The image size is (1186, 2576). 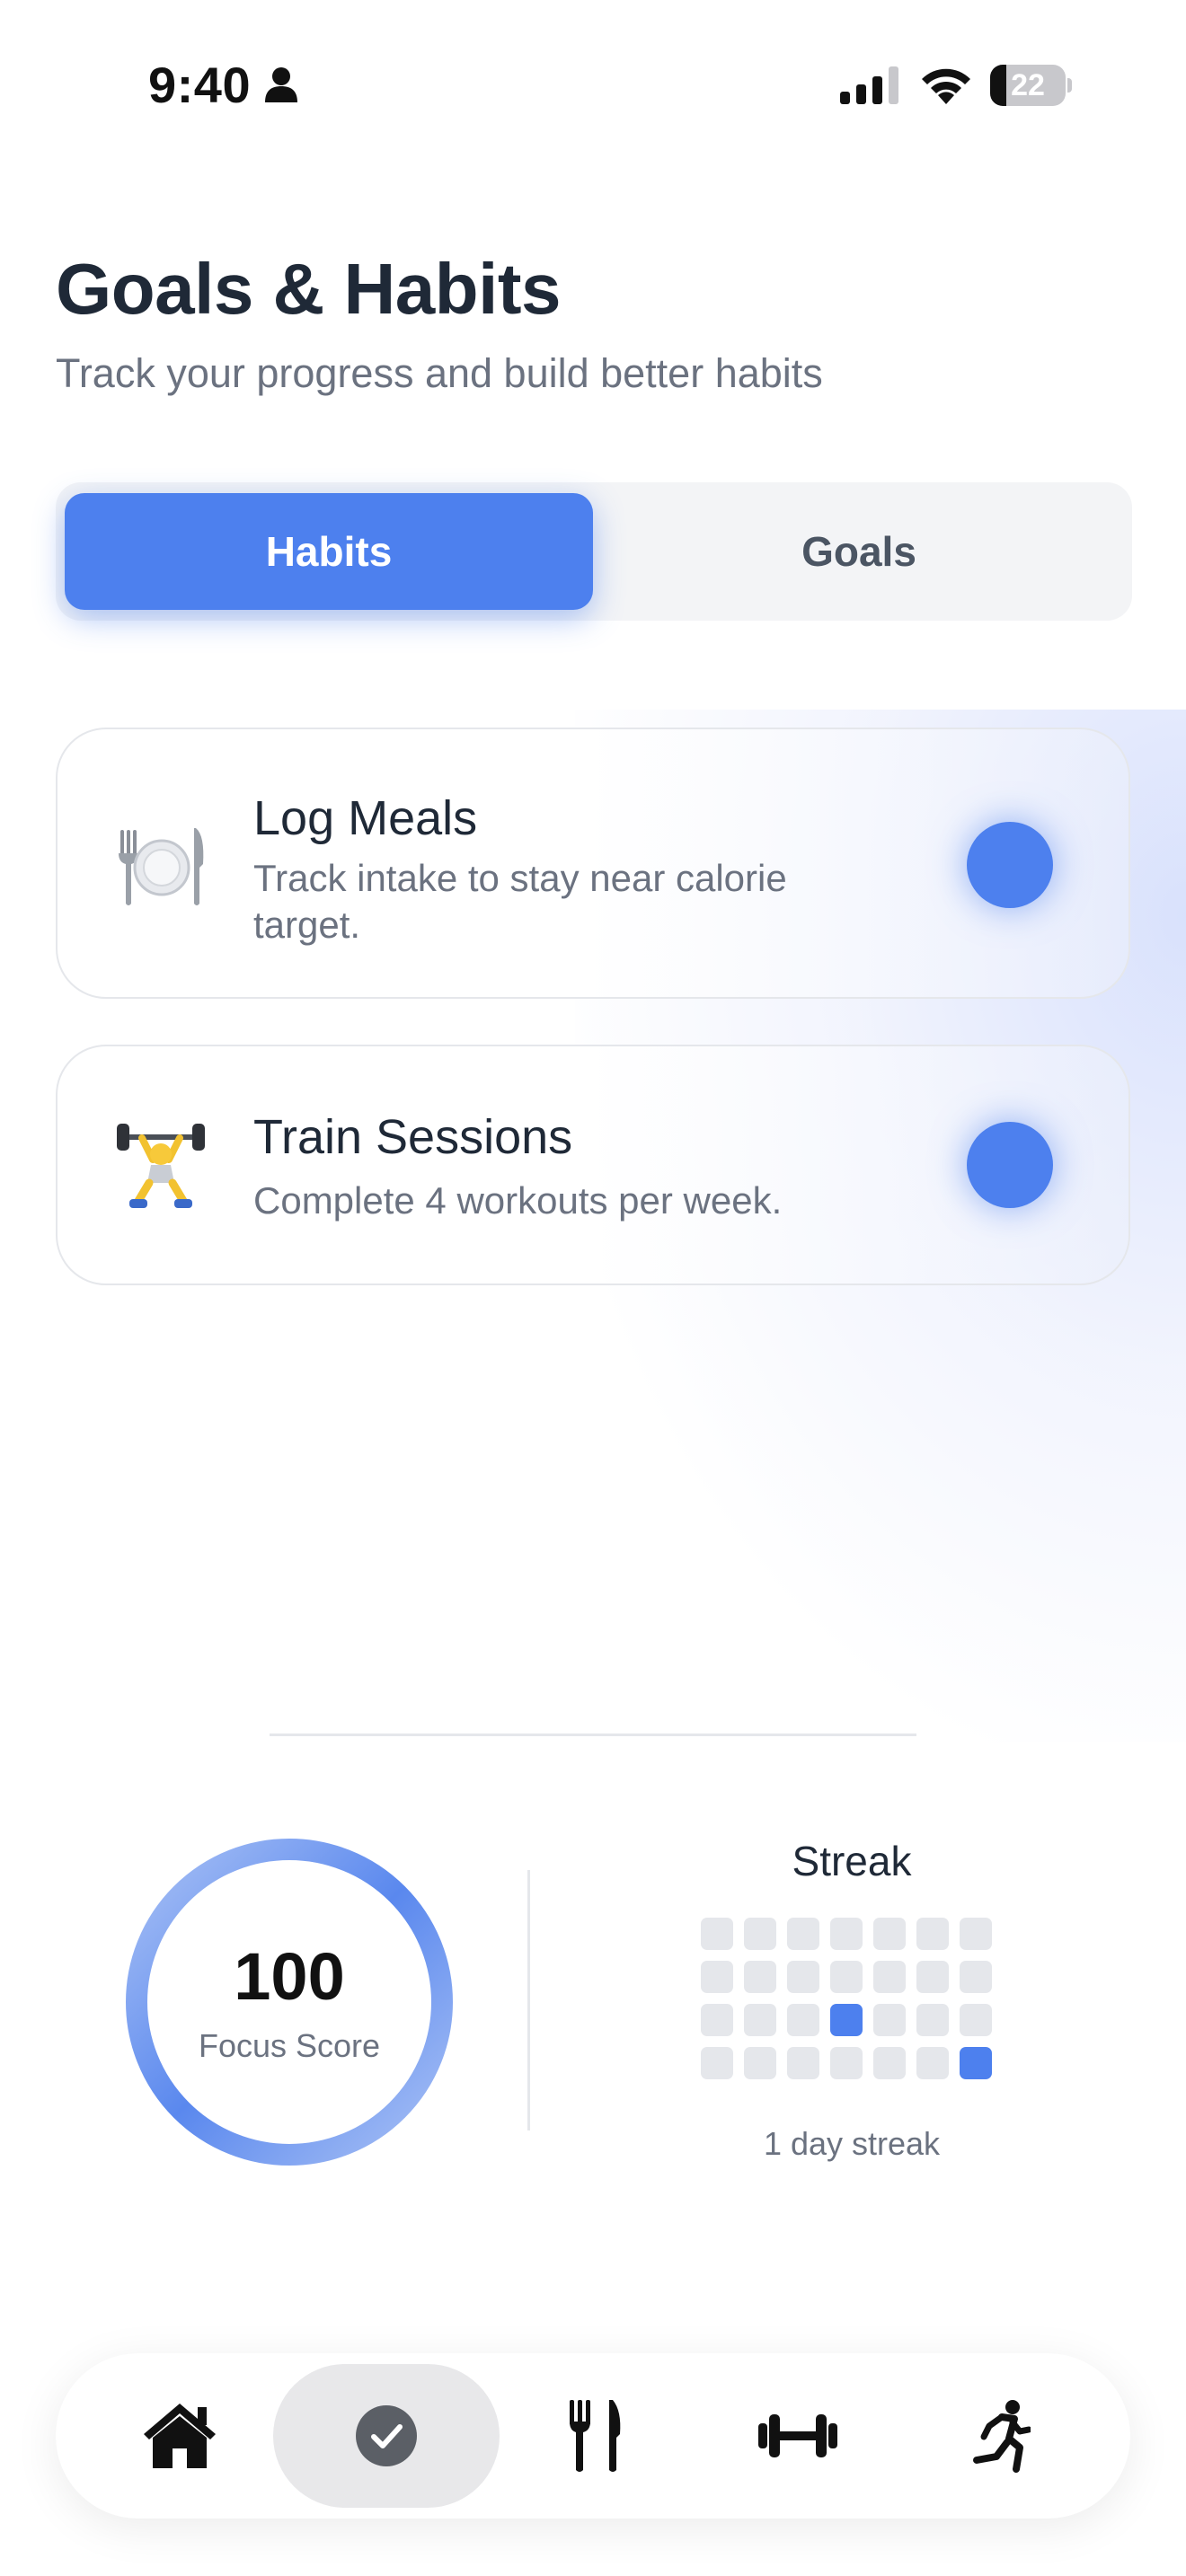 What do you see at coordinates (593, 85) in the screenshot?
I see `status-bar: 9:40 22` at bounding box center [593, 85].